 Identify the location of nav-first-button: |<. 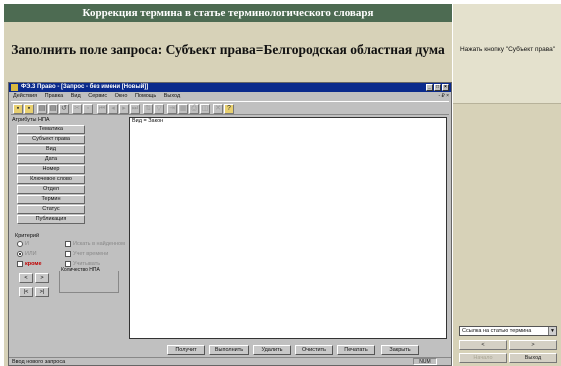
(26, 292).